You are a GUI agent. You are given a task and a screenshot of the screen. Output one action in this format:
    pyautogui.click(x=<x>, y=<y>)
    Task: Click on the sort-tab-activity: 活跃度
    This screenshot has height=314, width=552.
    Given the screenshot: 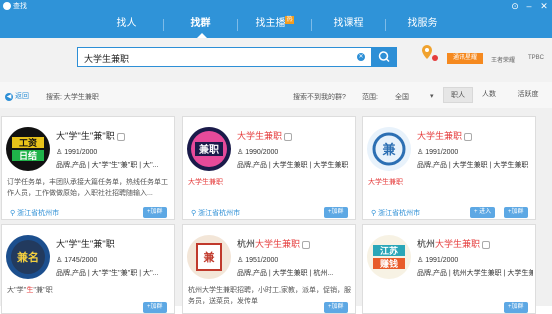 What is the action you would take?
    pyautogui.click(x=528, y=95)
    